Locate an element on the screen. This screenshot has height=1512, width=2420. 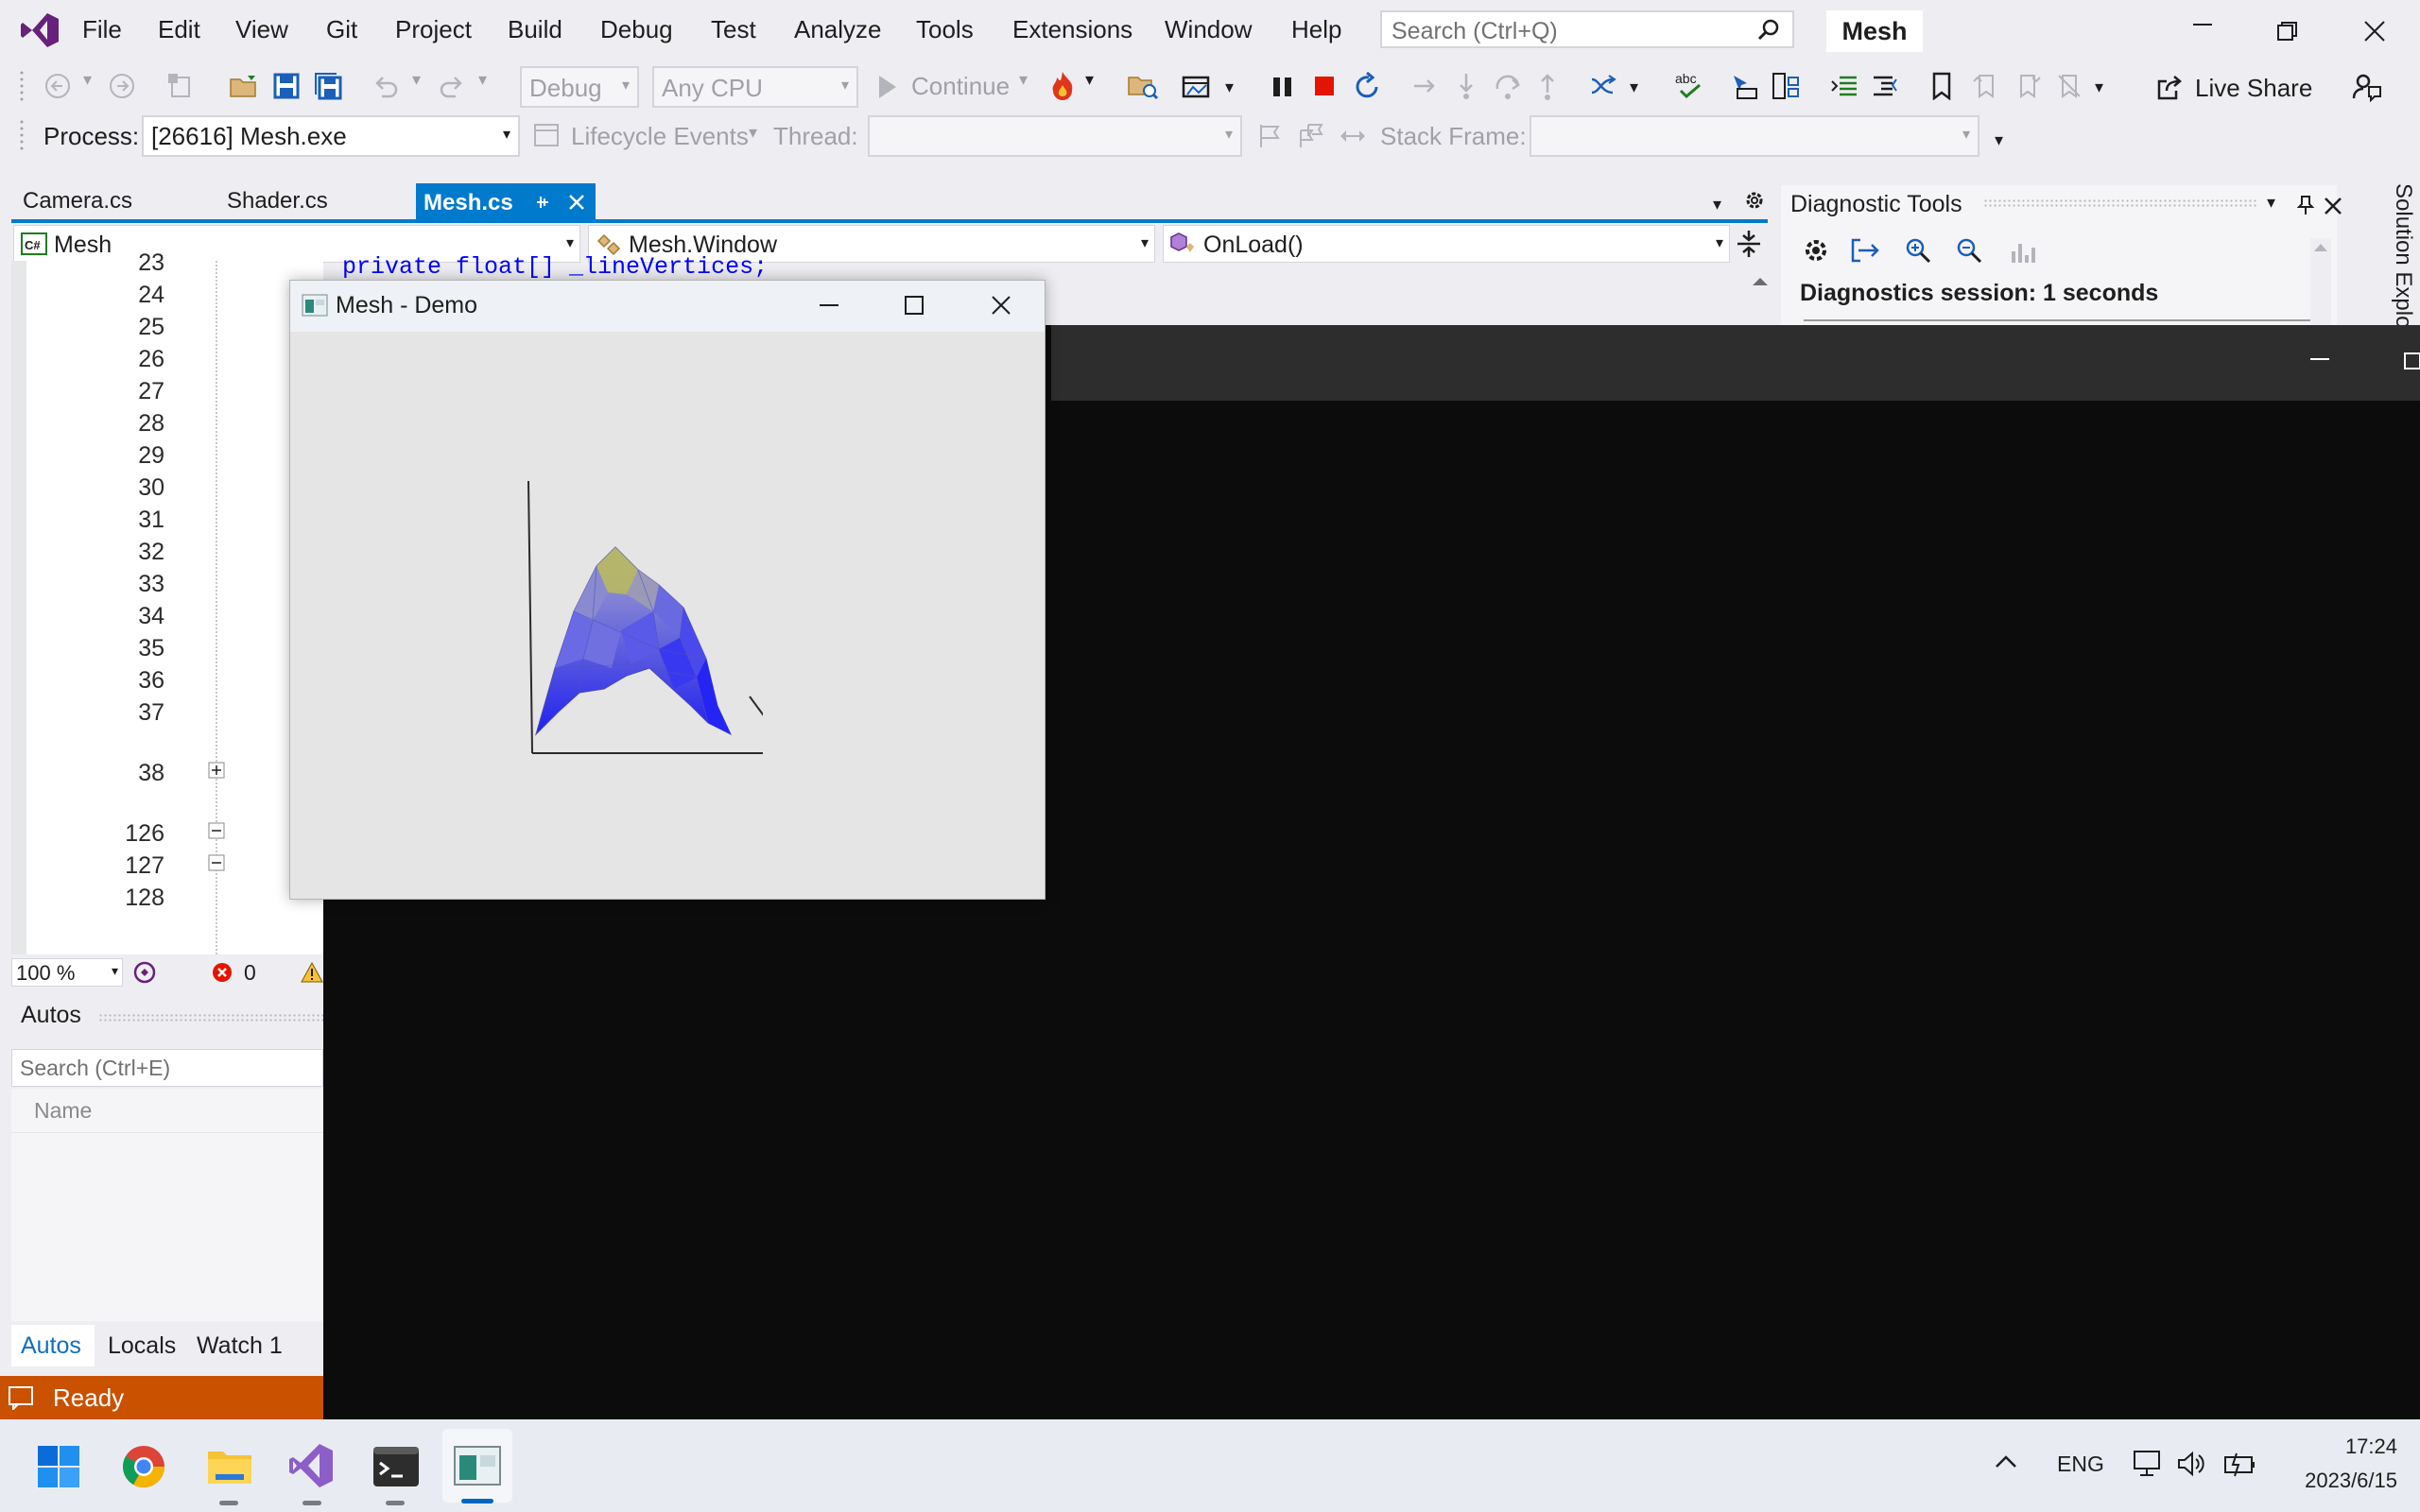
step-over-icon is located at coordinates (1508, 86).